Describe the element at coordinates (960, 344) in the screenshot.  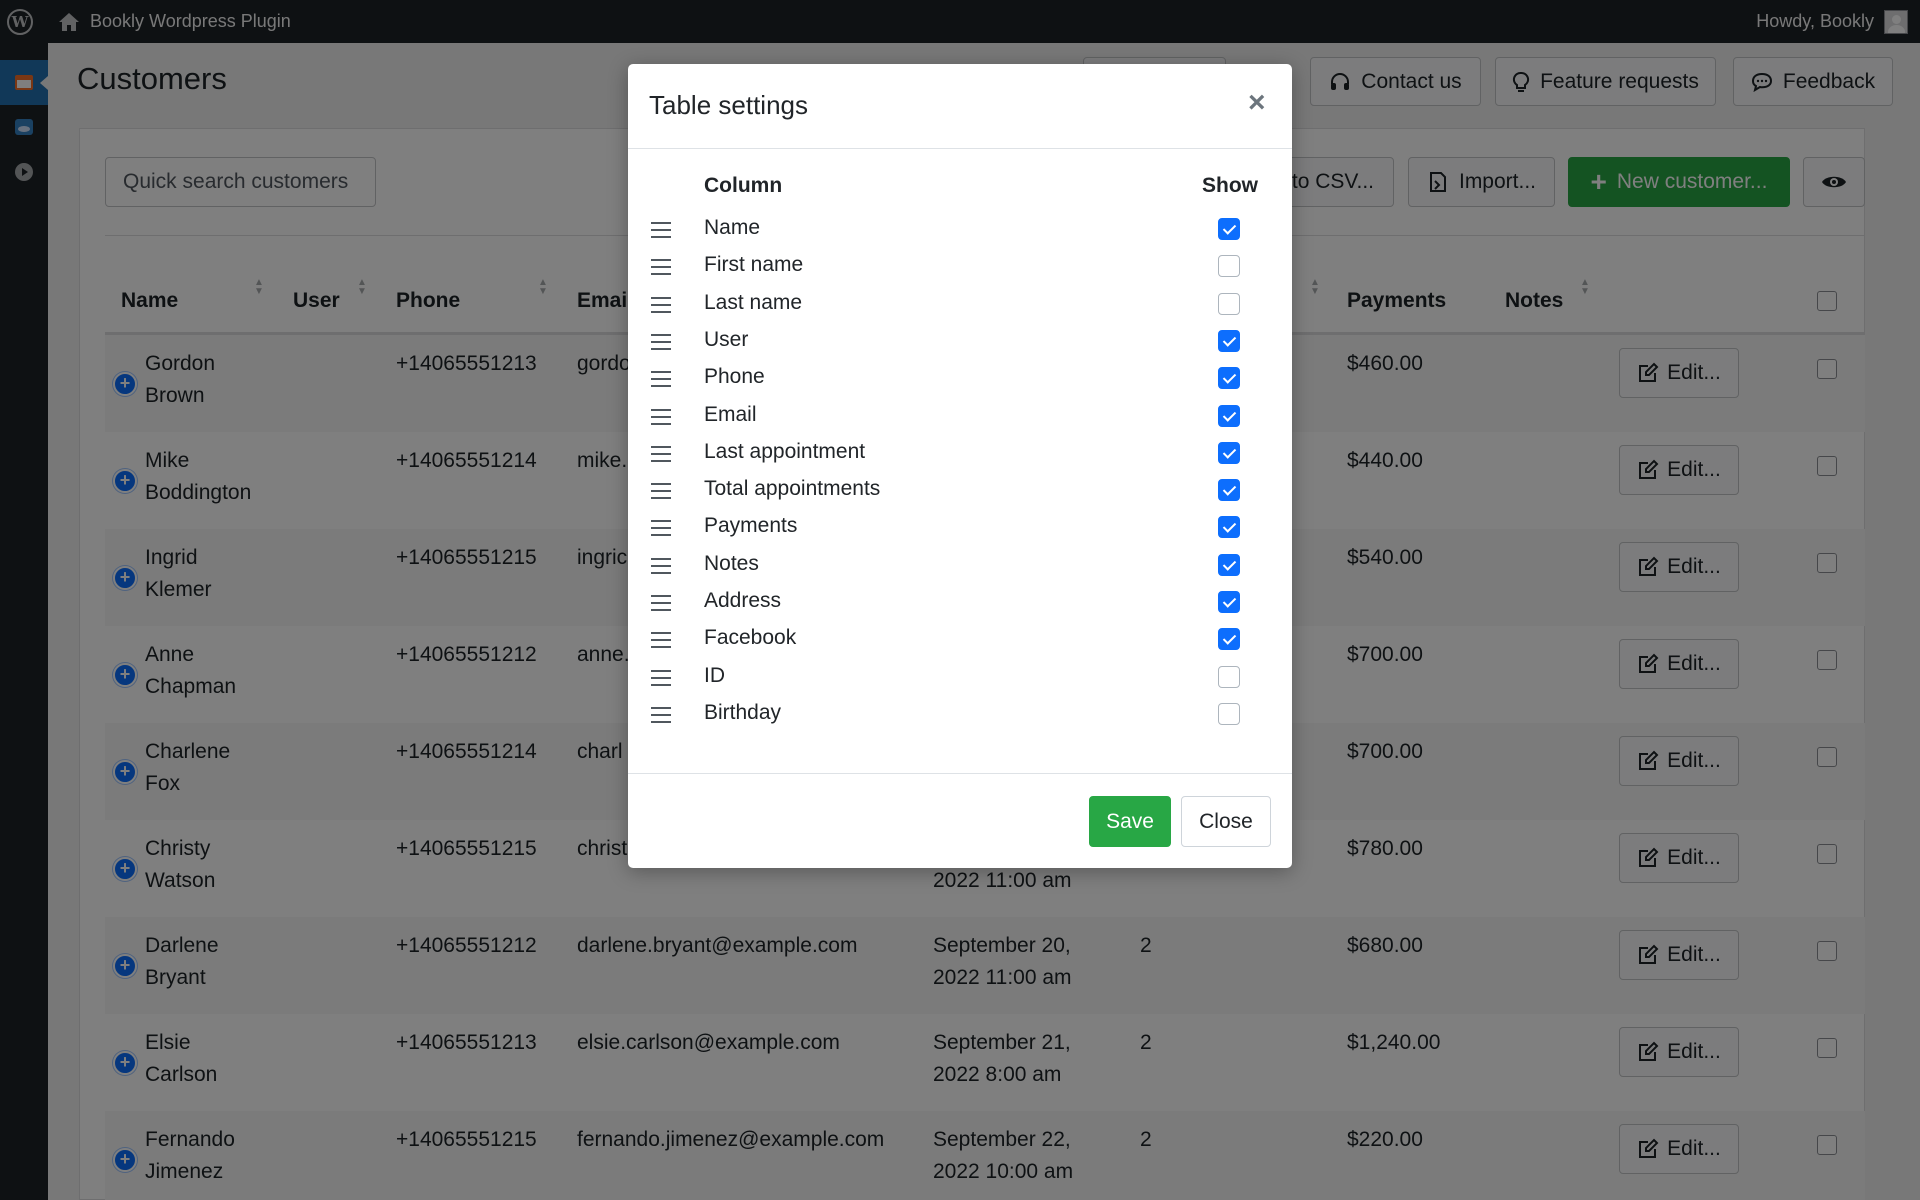
I see `column-setting-row: User` at that location.